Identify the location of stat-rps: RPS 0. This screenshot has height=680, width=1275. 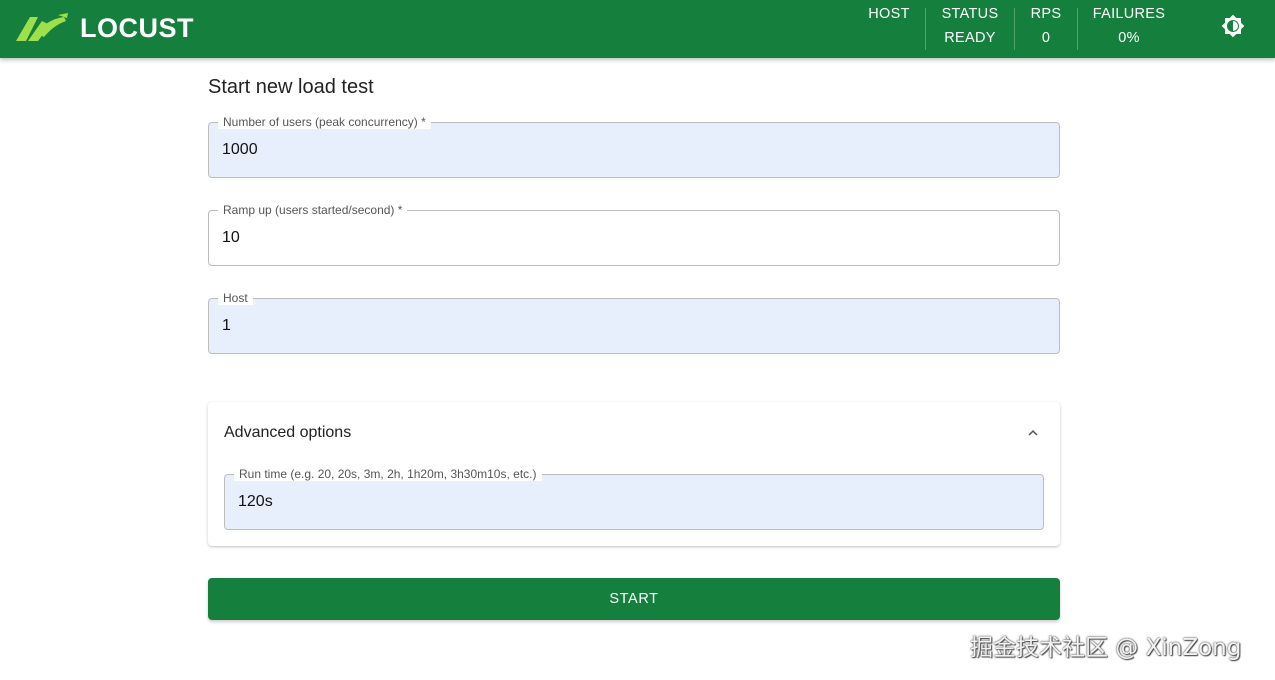
(1046, 29).